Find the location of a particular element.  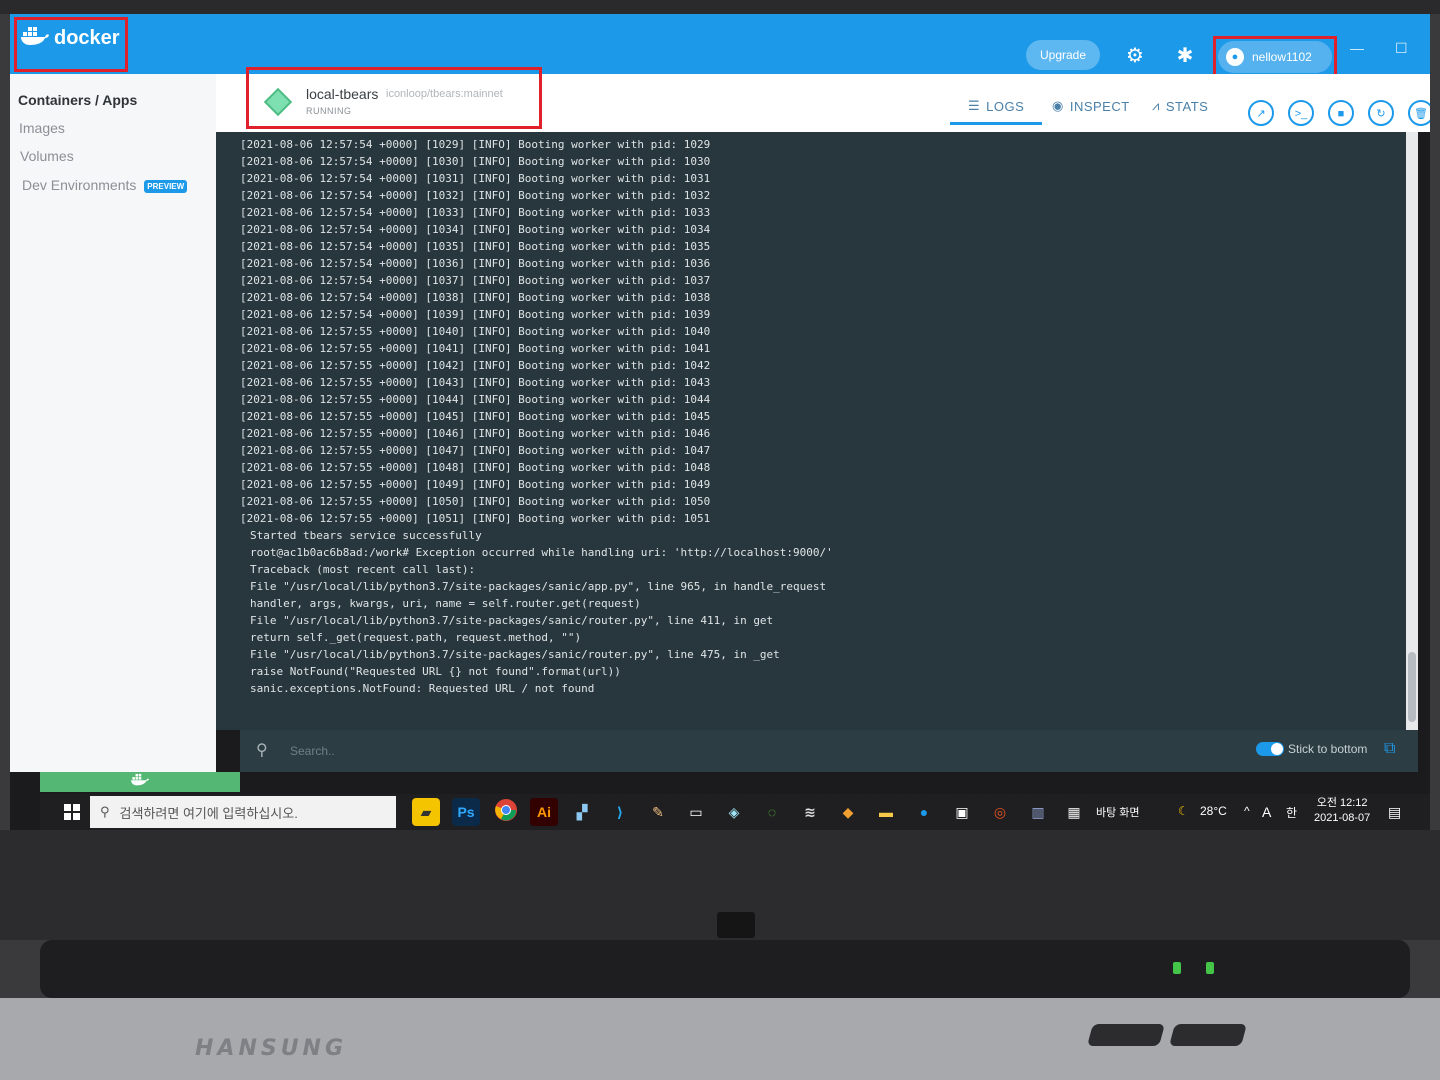

vent-left is located at coordinates (1126, 1035).